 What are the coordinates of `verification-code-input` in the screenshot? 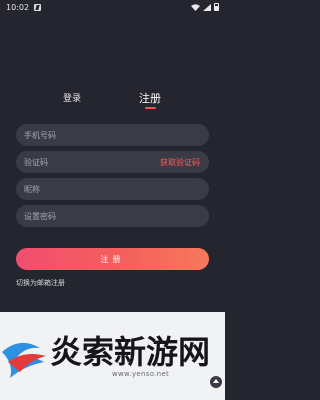 It's located at (84, 162).